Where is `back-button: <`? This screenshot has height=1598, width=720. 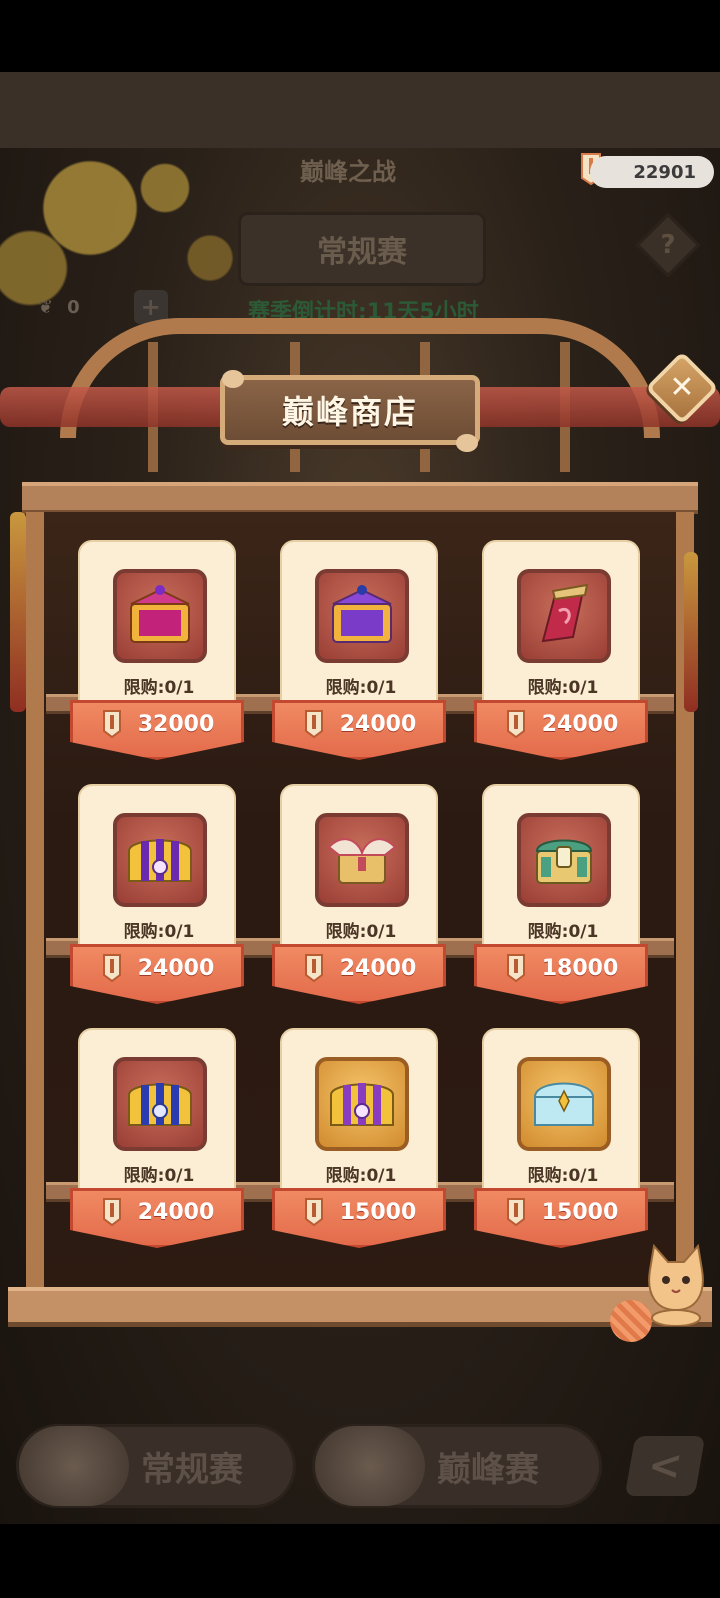
back-button: < is located at coordinates (665, 1466).